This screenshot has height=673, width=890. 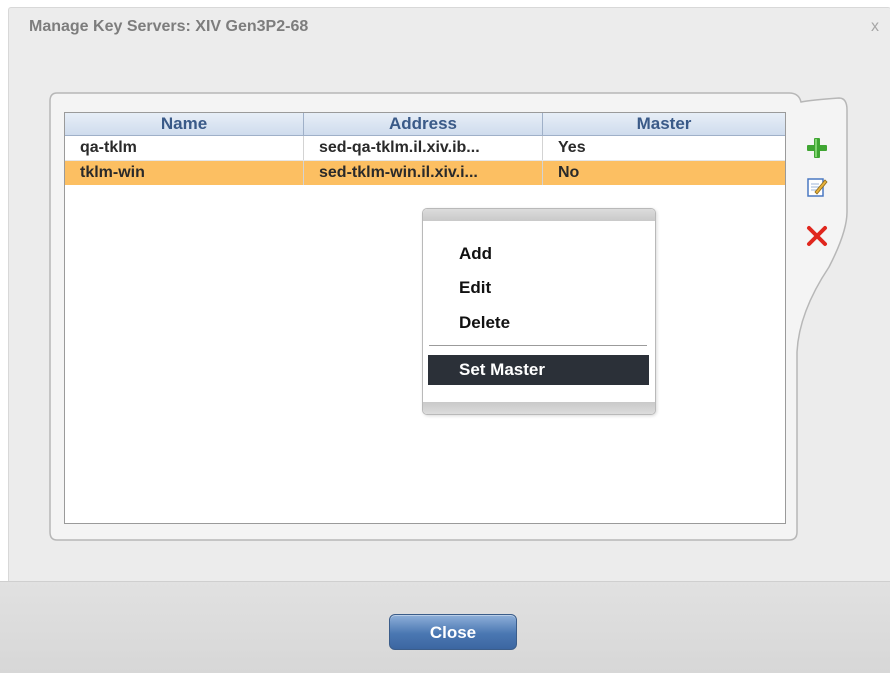 I want to click on cell-master: Yes, so click(x=663, y=148).